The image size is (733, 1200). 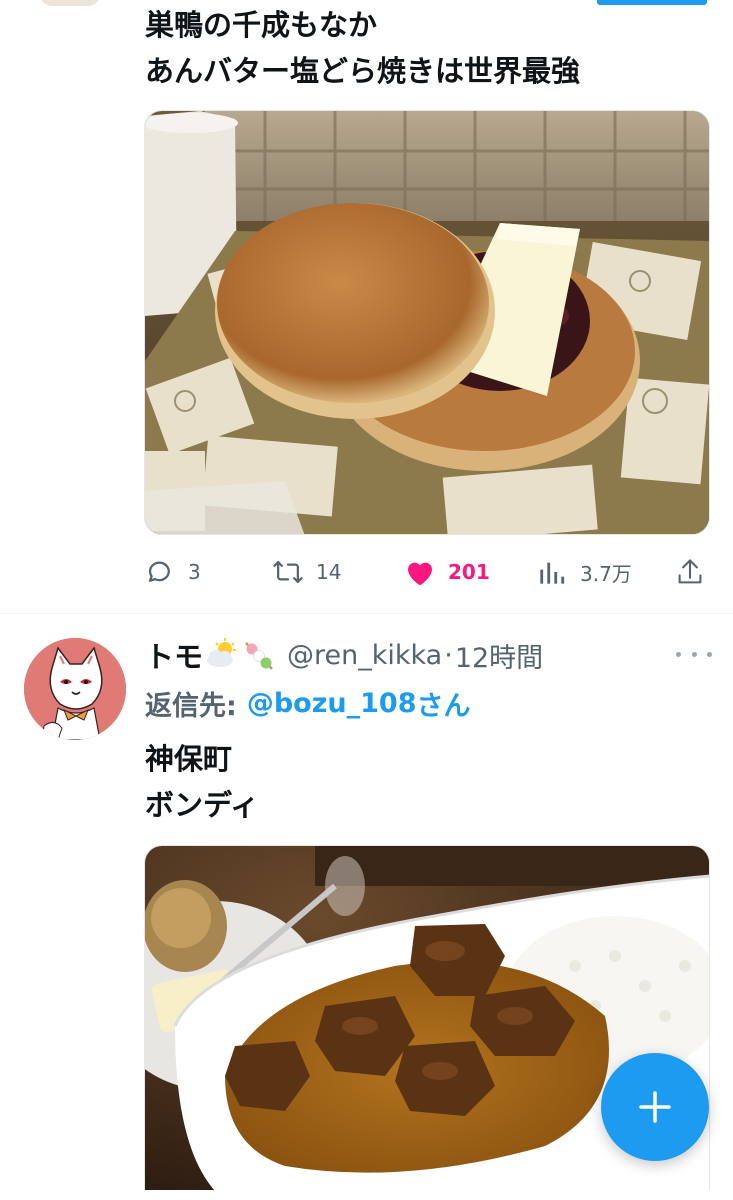 I want to click on like-button: 201, so click(x=447, y=572).